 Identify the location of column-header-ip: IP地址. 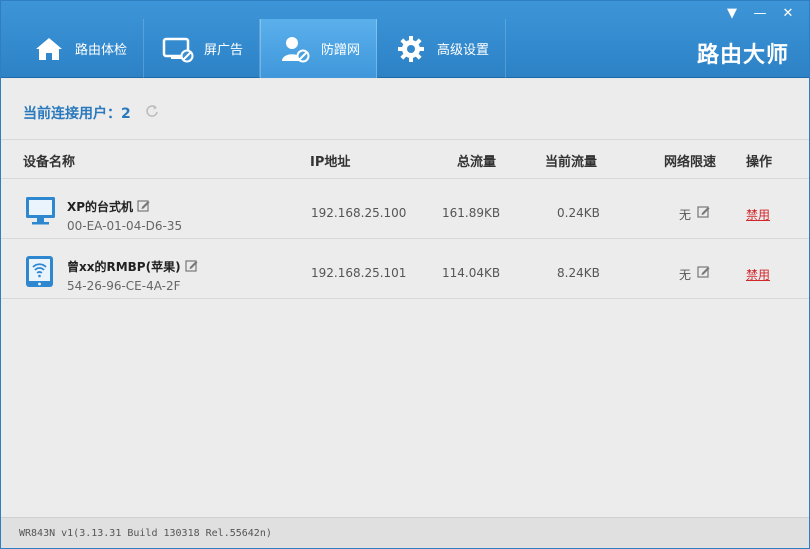
(330, 162).